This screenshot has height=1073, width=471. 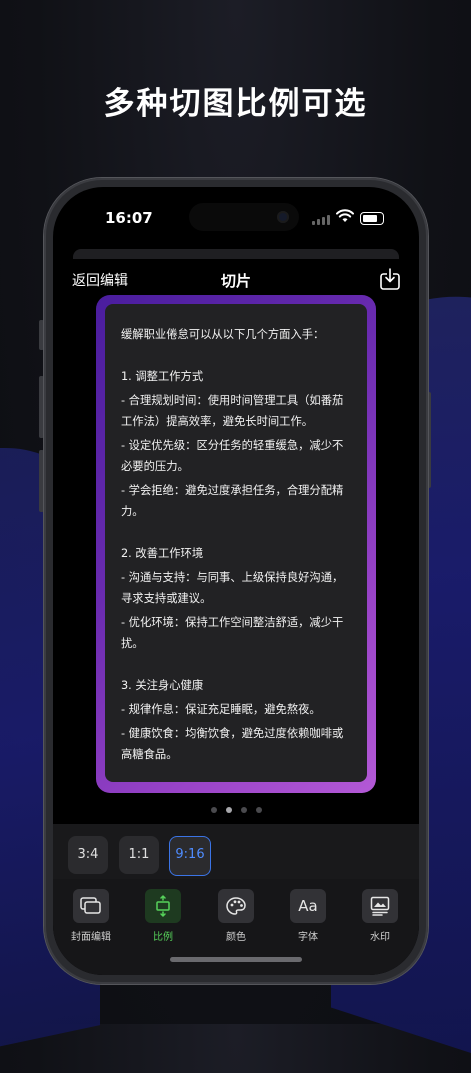 What do you see at coordinates (236, 937) in the screenshot?
I see `tab-label: 颜色` at bounding box center [236, 937].